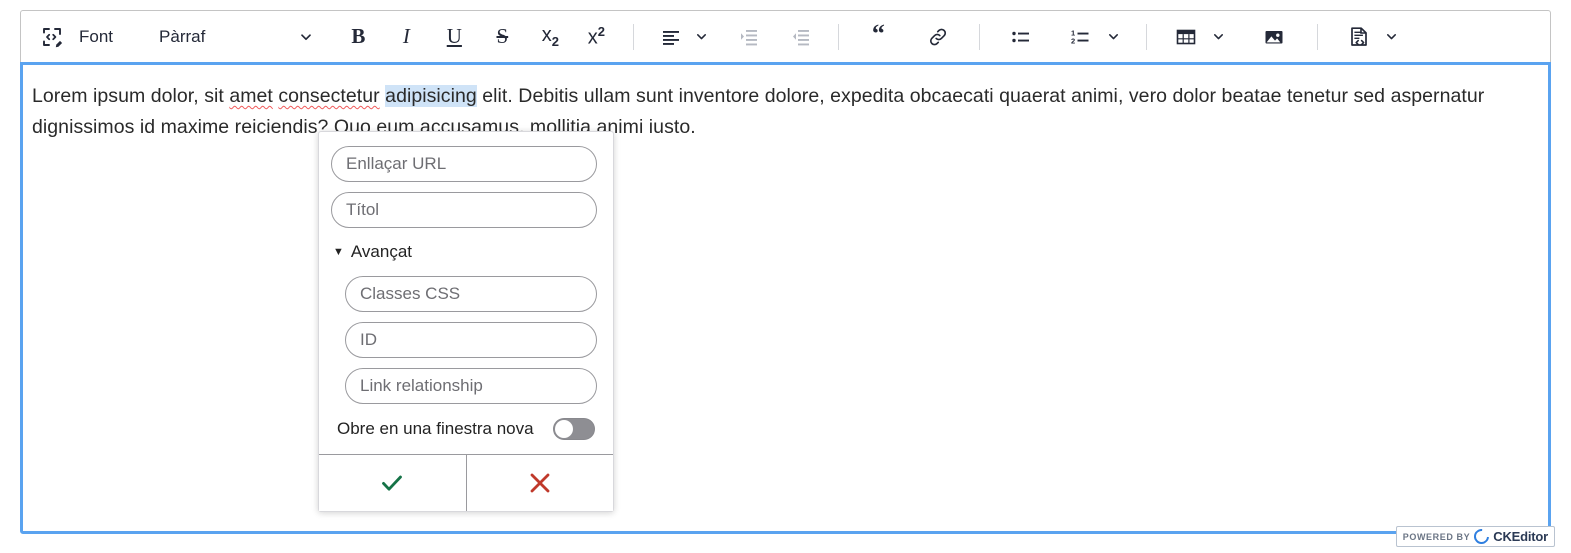 This screenshot has width=1571, height=553. I want to click on link-form-body: ▼ Avançat Obre en una finestra nova, so click(466, 321).